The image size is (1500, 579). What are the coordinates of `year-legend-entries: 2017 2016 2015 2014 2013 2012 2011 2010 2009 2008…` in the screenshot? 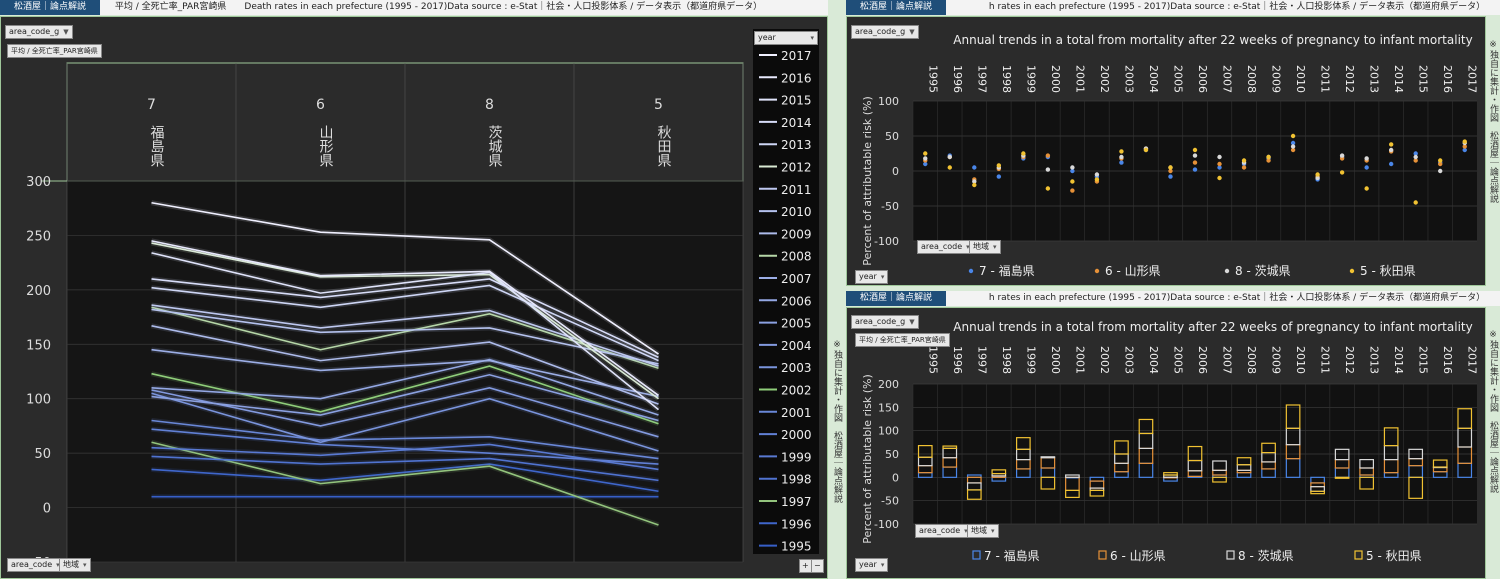 It's located at (785, 301).